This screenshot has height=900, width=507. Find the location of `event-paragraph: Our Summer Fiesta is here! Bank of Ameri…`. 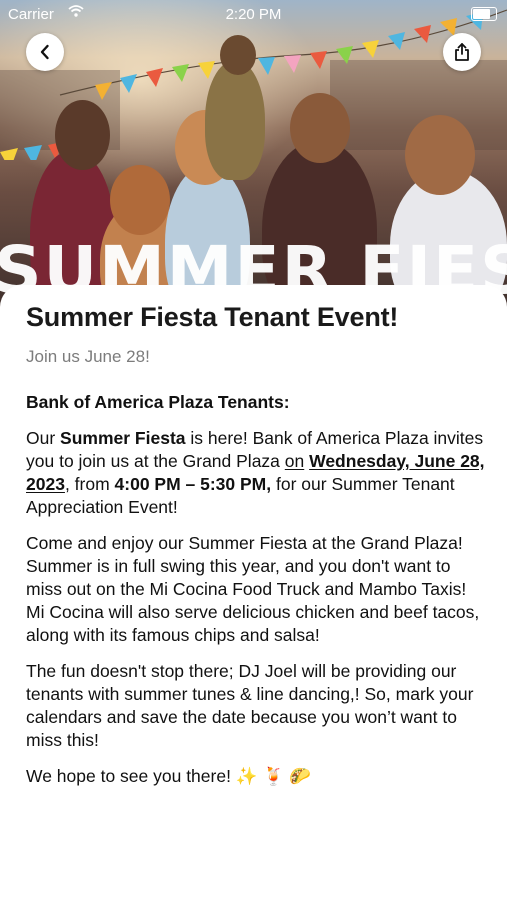

event-paragraph: Our Summer Fiesta is here! Bank of Ameri… is located at coordinates (256, 473).